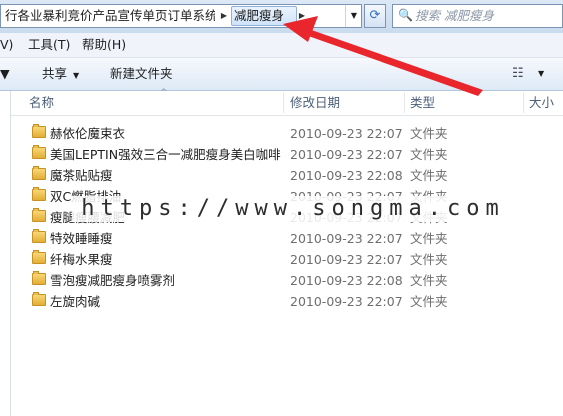  What do you see at coordinates (293, 209) in the screenshot?
I see `watermark-text: https://www.songma.com` at bounding box center [293, 209].